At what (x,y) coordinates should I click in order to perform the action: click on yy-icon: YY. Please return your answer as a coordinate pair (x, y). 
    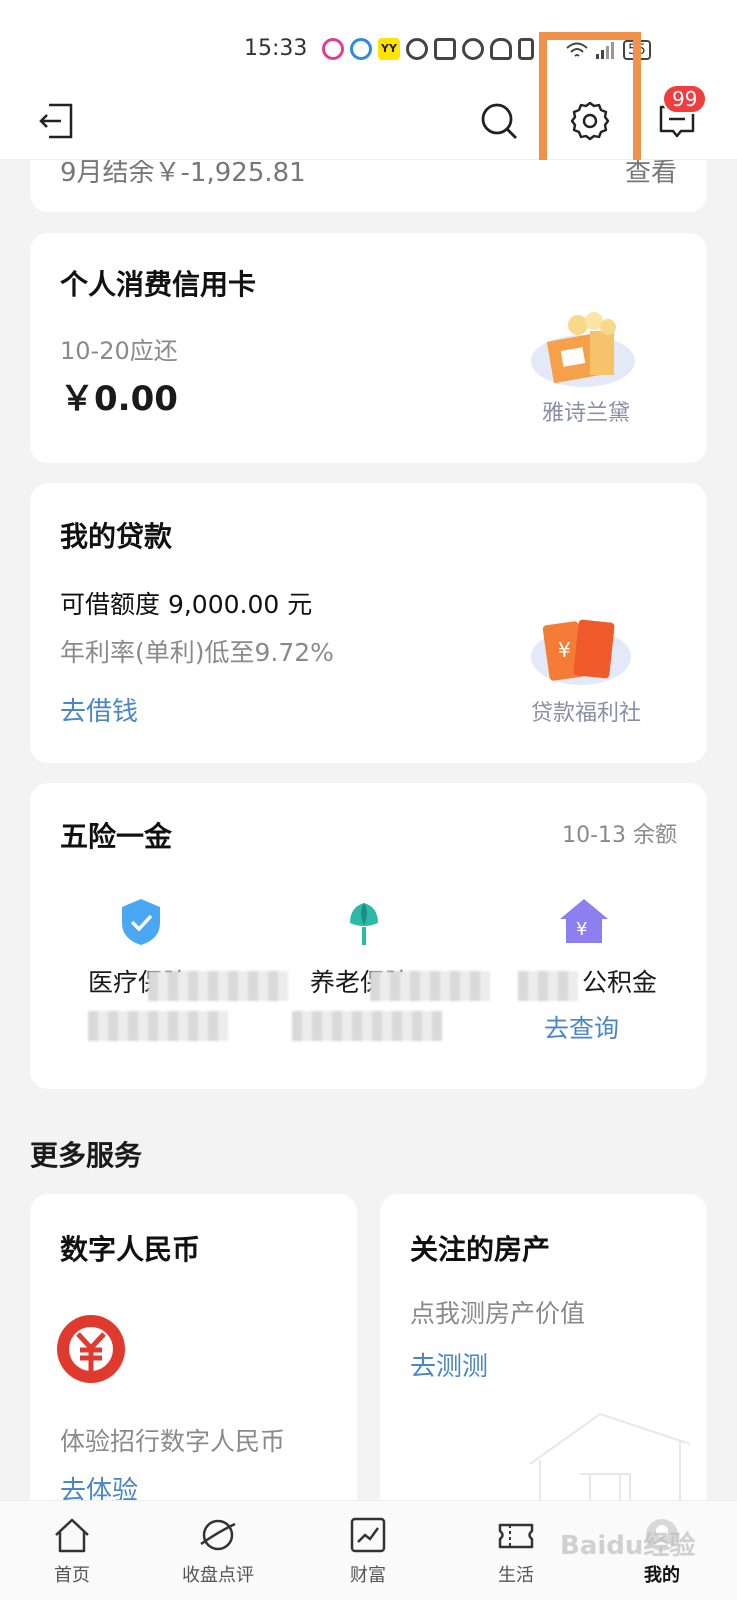
    Looking at the image, I should click on (389, 49).